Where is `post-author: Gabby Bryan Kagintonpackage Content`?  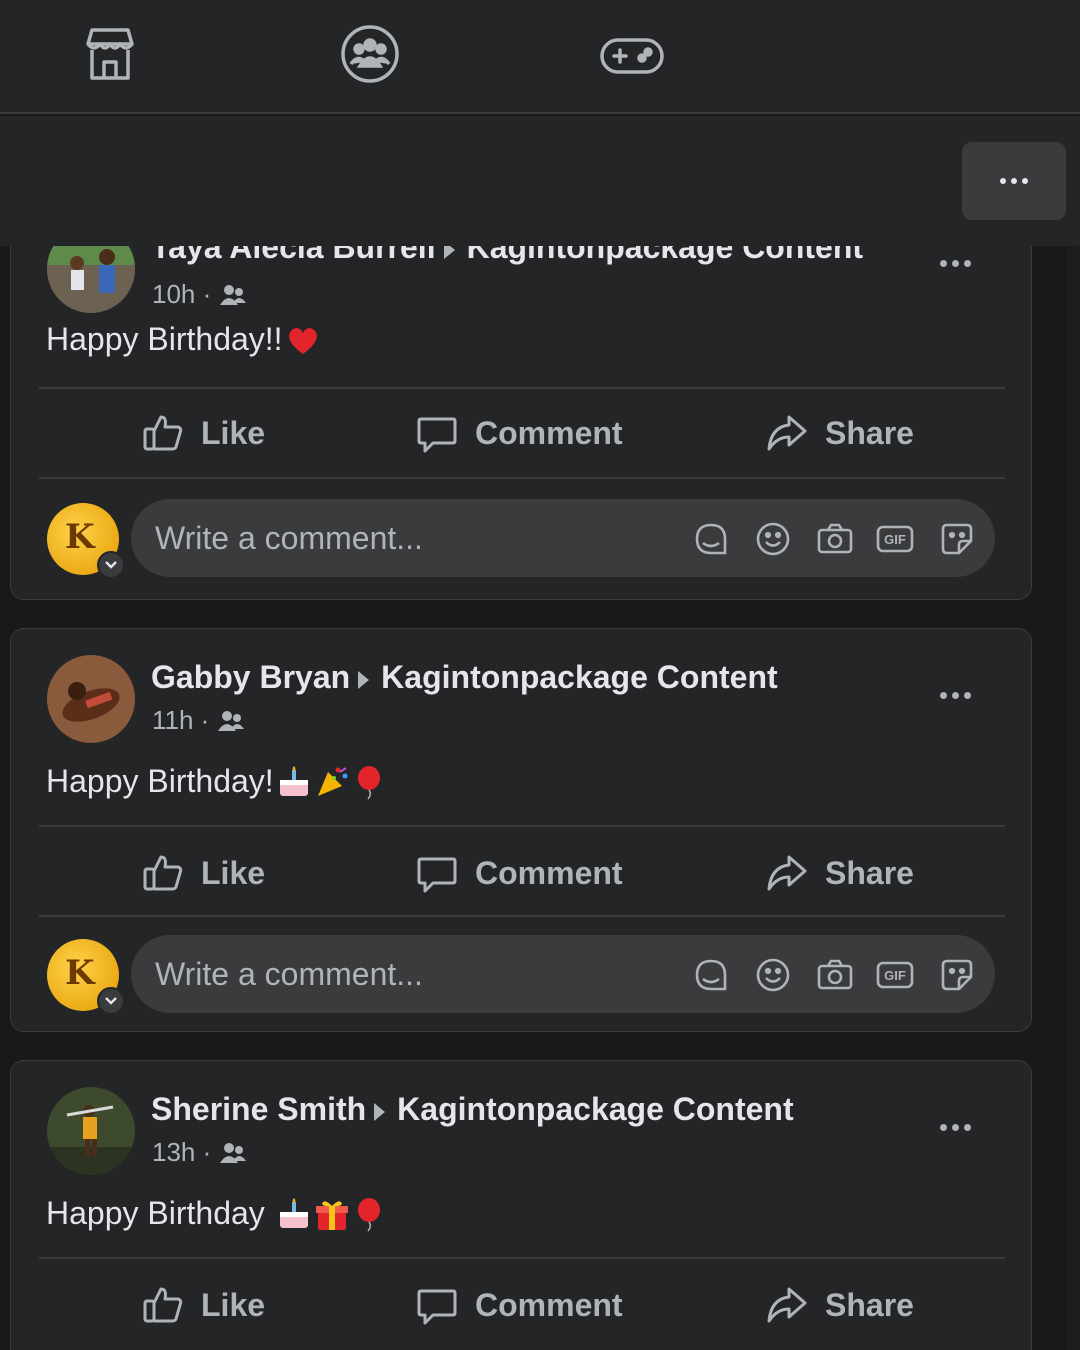
post-author: Gabby Bryan Kagintonpackage Content is located at coordinates (464, 677).